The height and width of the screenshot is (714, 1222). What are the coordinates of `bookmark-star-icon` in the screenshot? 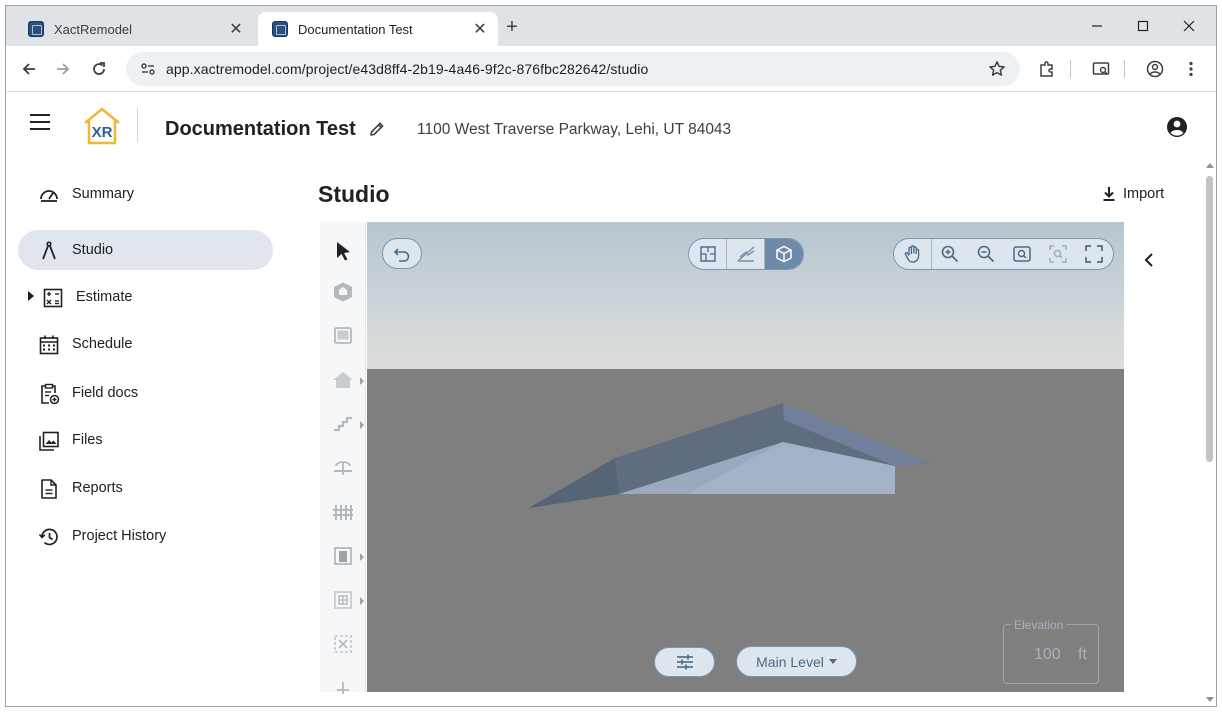 It's located at (997, 71).